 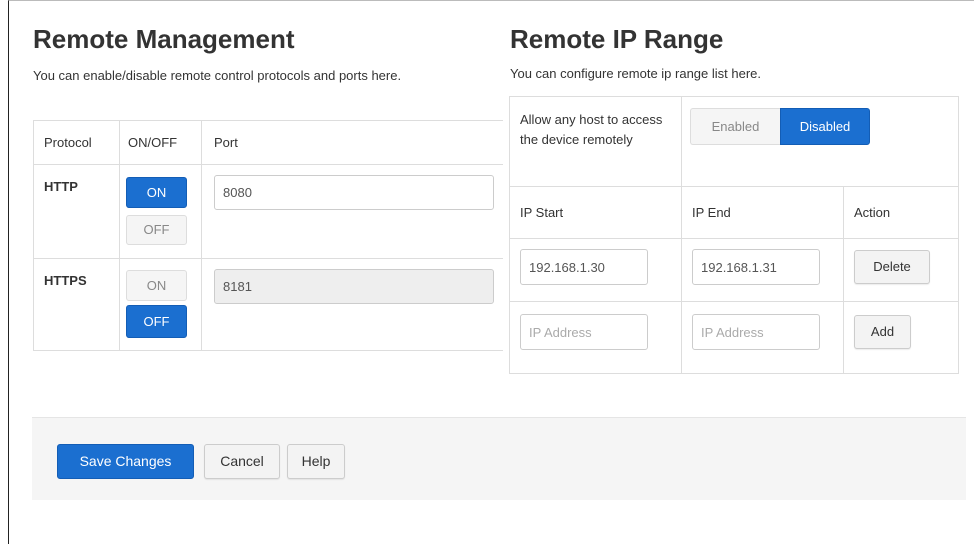 What do you see at coordinates (825, 126) in the screenshot?
I see `disabled-toggle-button: Disabled` at bounding box center [825, 126].